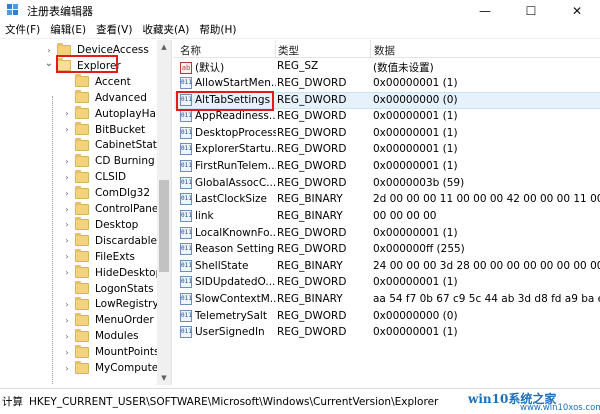 The image size is (600, 414). What do you see at coordinates (68, 30) in the screenshot?
I see `menu-edit: 编辑(E)` at bounding box center [68, 30].